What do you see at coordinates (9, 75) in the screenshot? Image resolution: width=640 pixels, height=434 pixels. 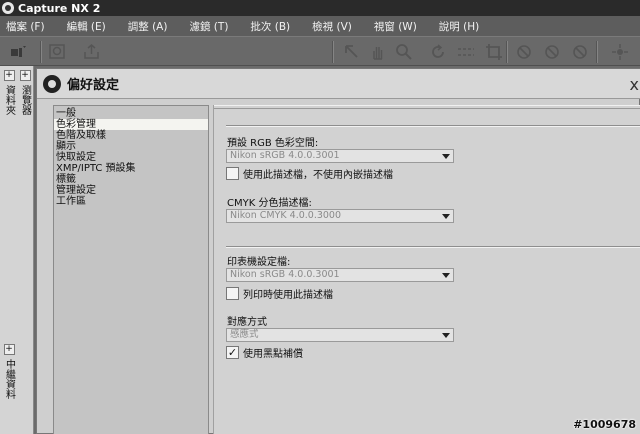 I see `folders-expand-toggle: +` at bounding box center [9, 75].